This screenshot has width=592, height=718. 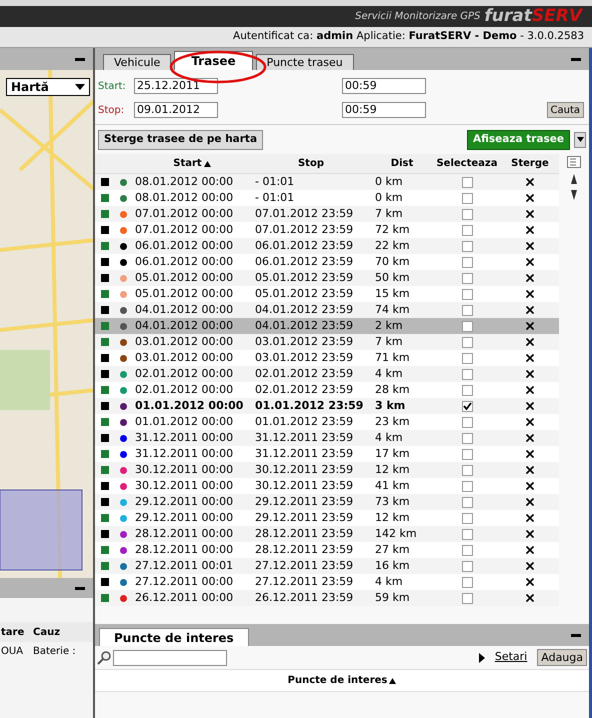 I want to click on stop-cell-text: 27.12.2011 23:59, so click(x=304, y=566).